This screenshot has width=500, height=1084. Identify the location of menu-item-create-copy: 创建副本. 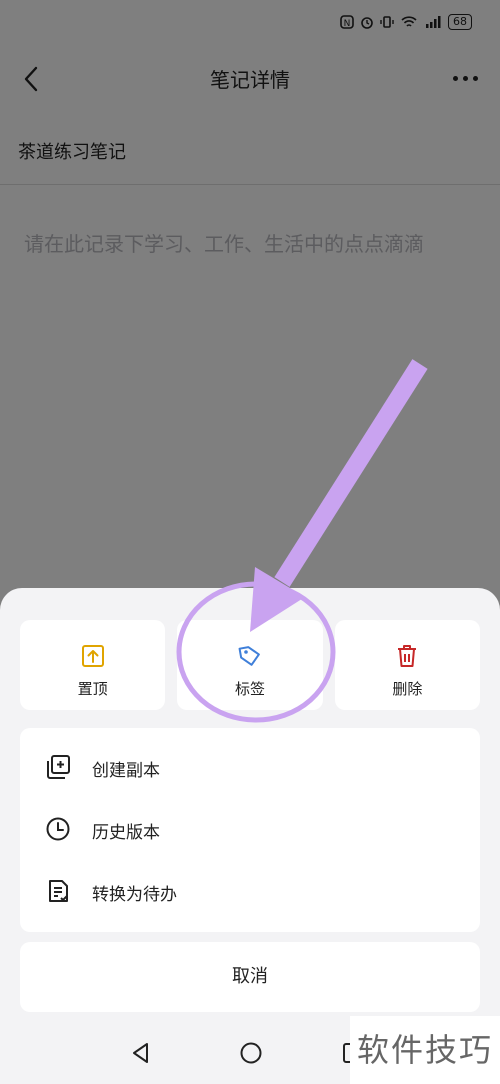
(250, 767).